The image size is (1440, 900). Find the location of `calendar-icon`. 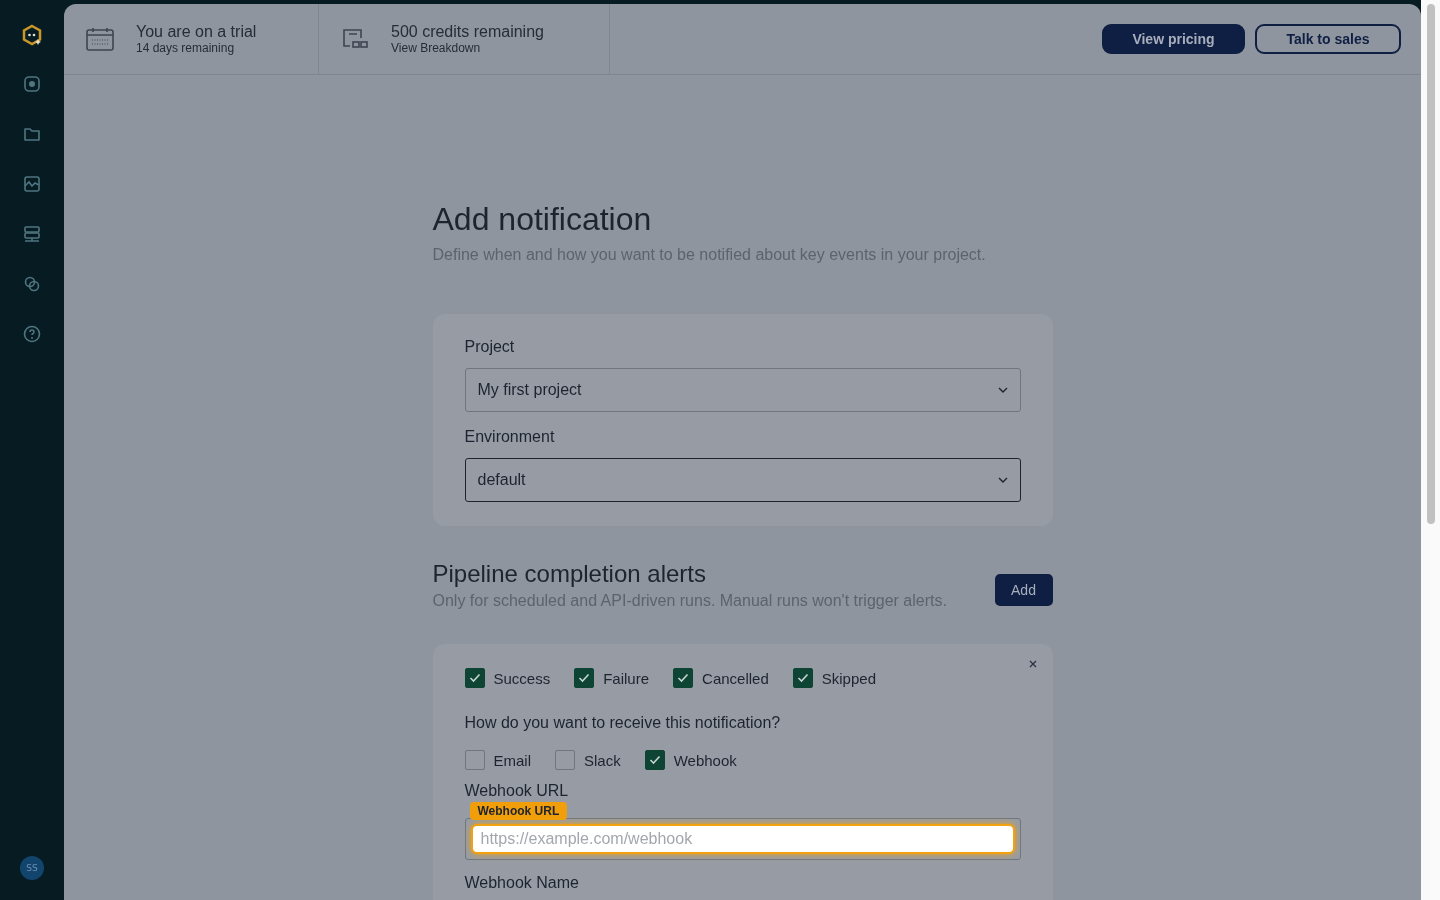

calendar-icon is located at coordinates (100, 39).